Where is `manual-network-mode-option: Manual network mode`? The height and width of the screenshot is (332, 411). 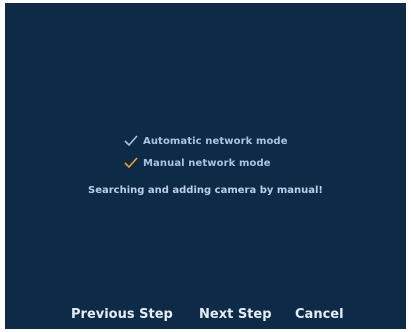 manual-network-mode-option: Manual network mode is located at coordinates (197, 163).